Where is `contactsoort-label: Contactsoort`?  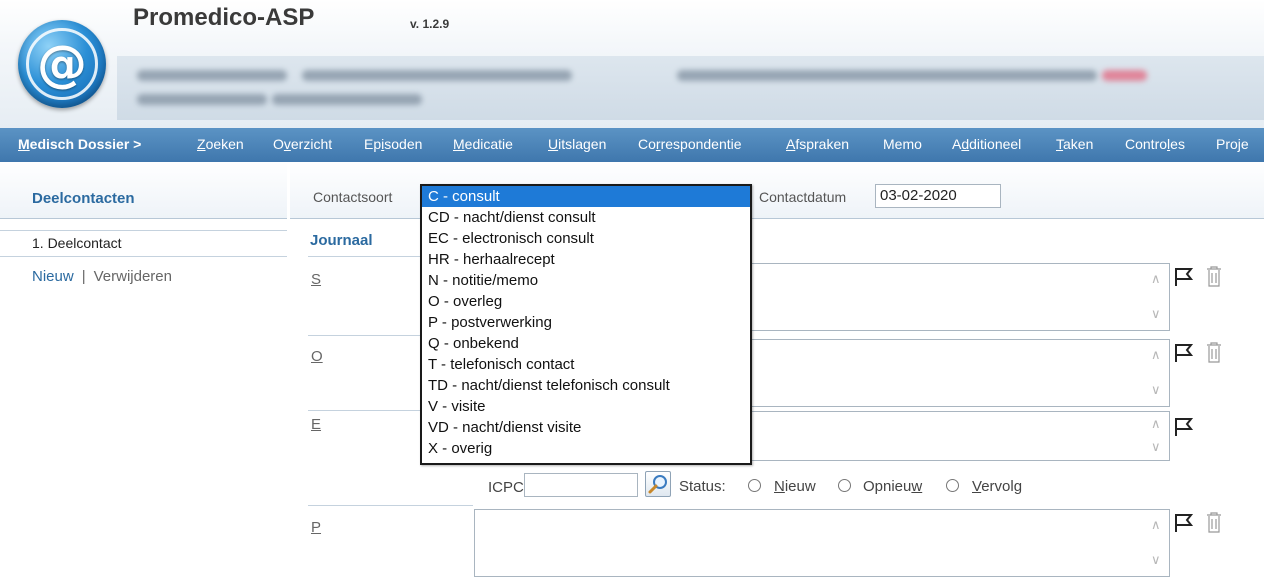 contactsoort-label: Contactsoort is located at coordinates (353, 197).